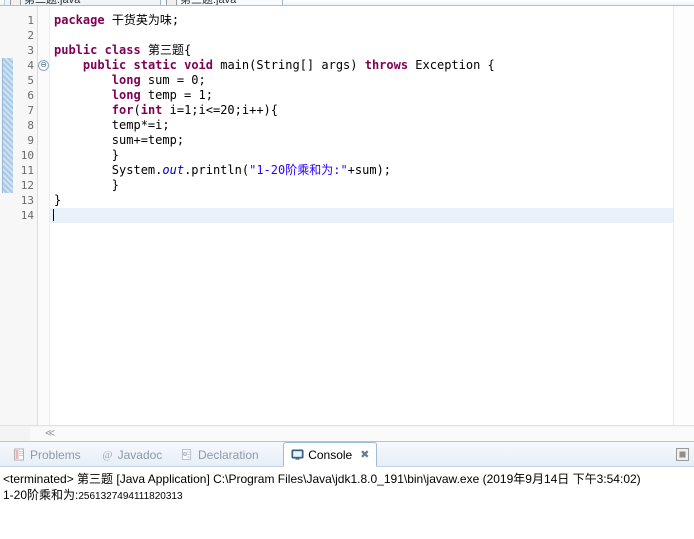 Image resolution: width=694 pixels, height=539 pixels. I want to click on problems-icon, so click(19, 454).